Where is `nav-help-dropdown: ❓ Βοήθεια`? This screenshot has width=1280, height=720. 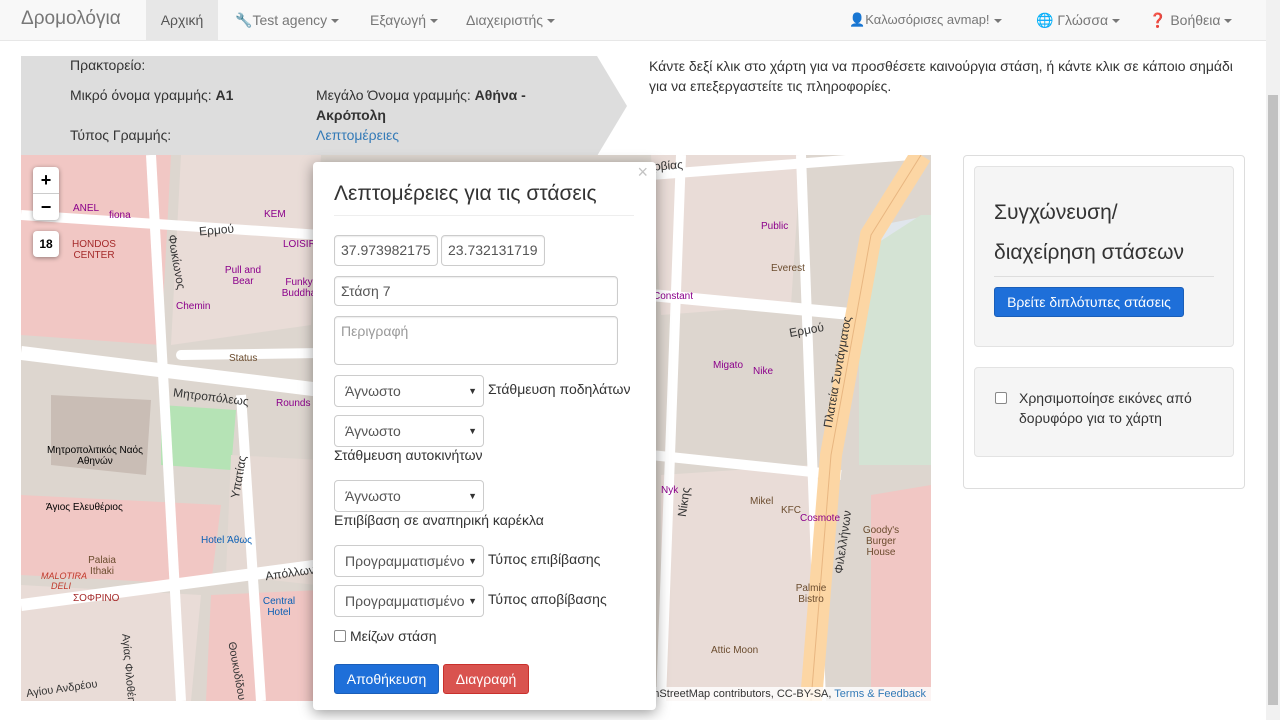 nav-help-dropdown: ❓ Βοήθεια is located at coordinates (1191, 20).